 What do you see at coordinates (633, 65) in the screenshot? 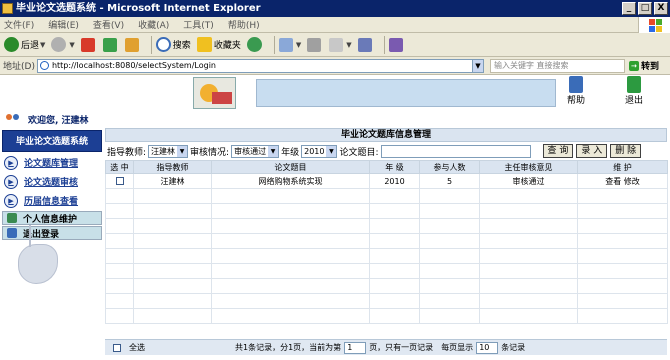
I see `go-arrow-icon: →` at bounding box center [633, 65].